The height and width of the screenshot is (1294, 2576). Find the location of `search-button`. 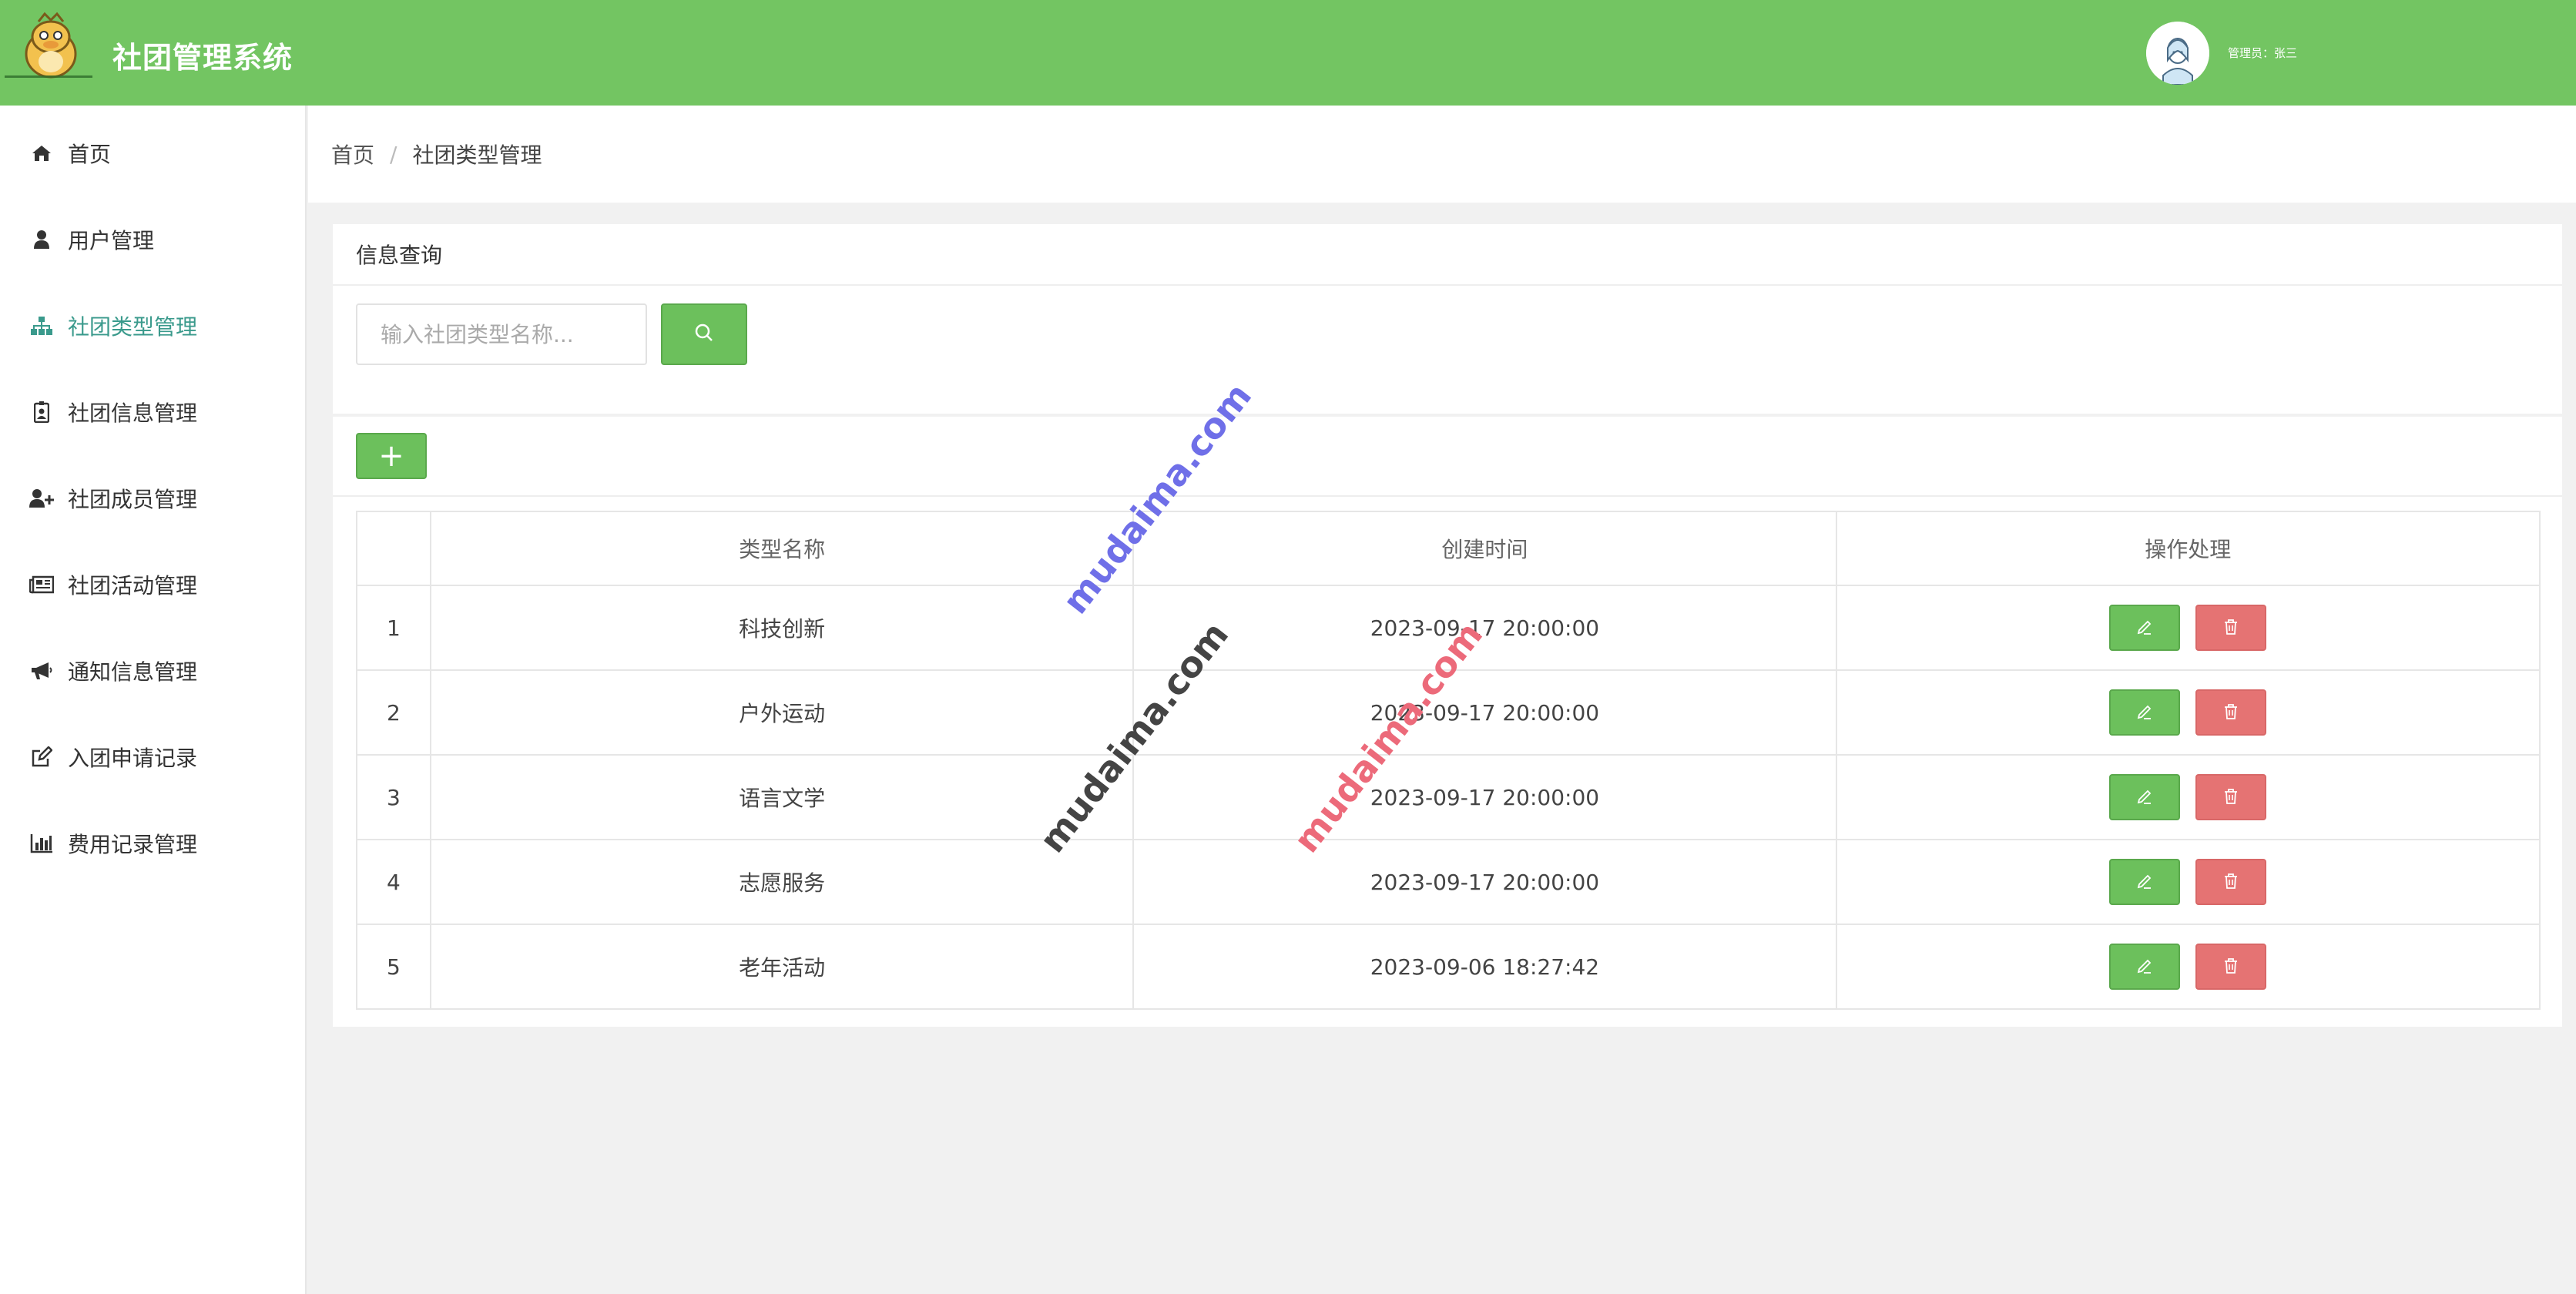

search-button is located at coordinates (704, 334).